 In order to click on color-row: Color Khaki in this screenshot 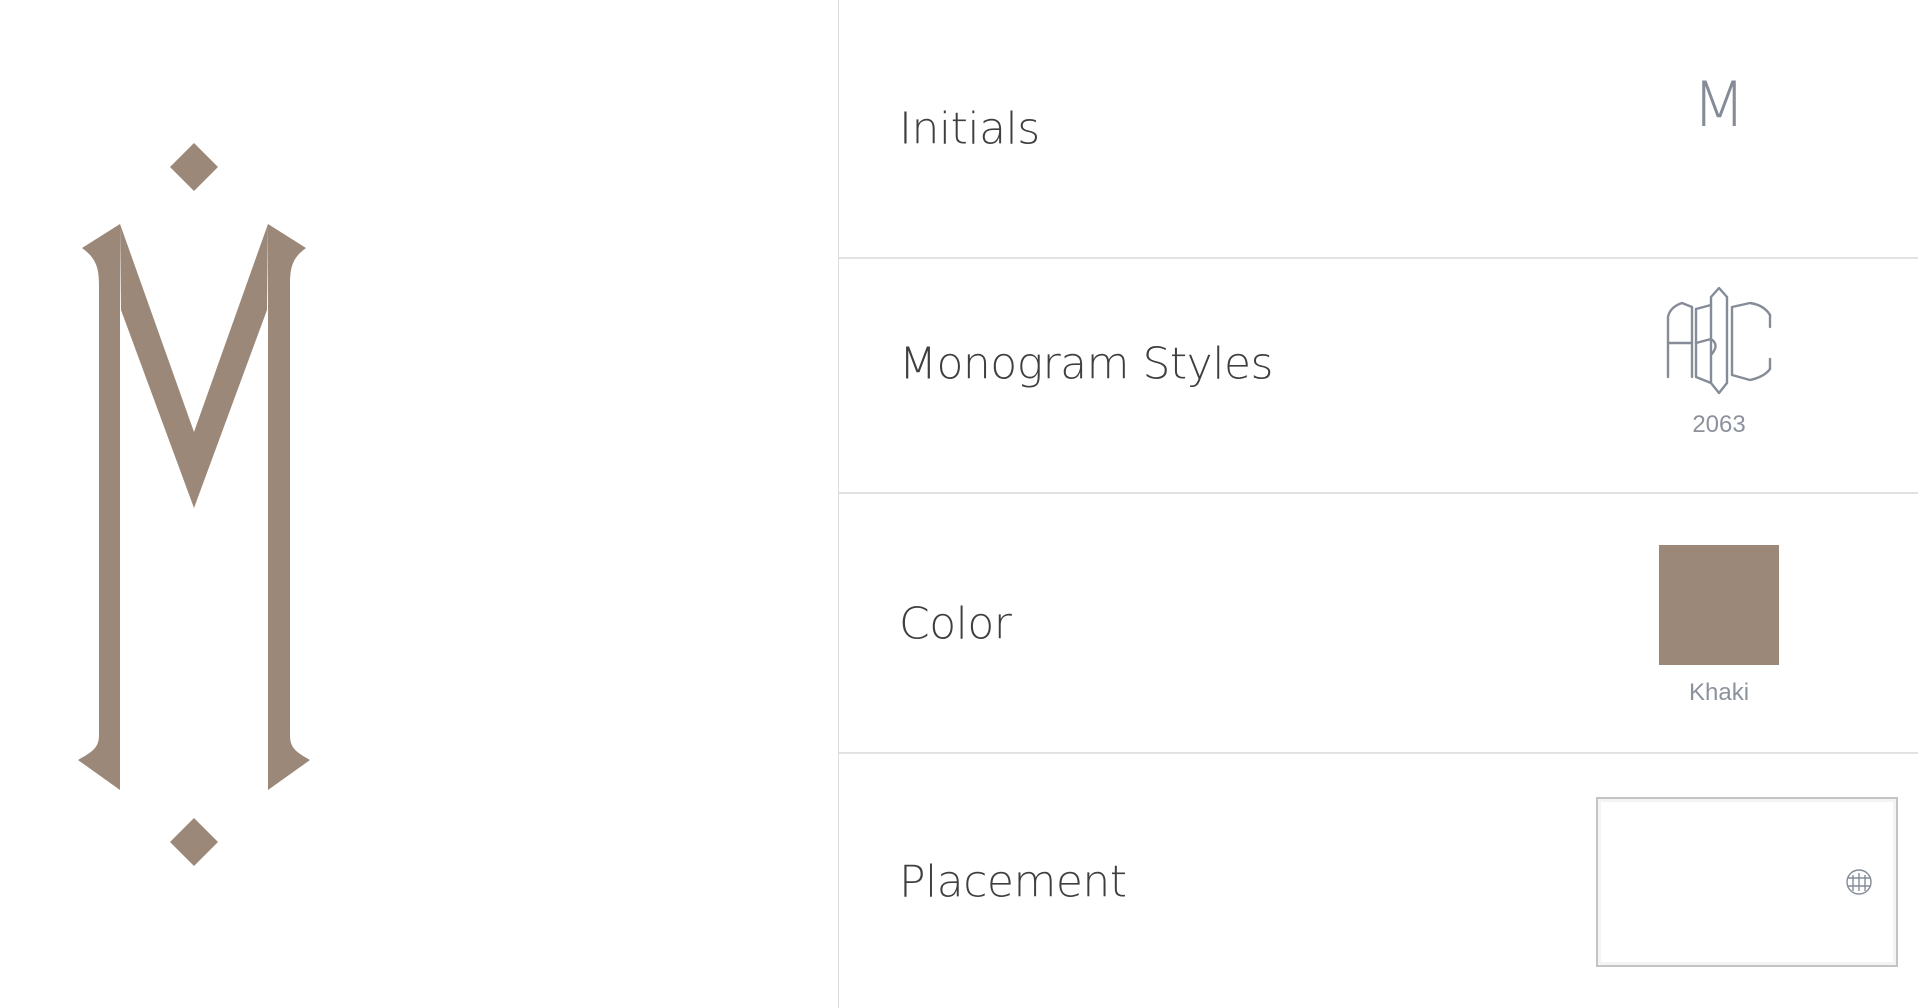, I will do `click(1378, 624)`.